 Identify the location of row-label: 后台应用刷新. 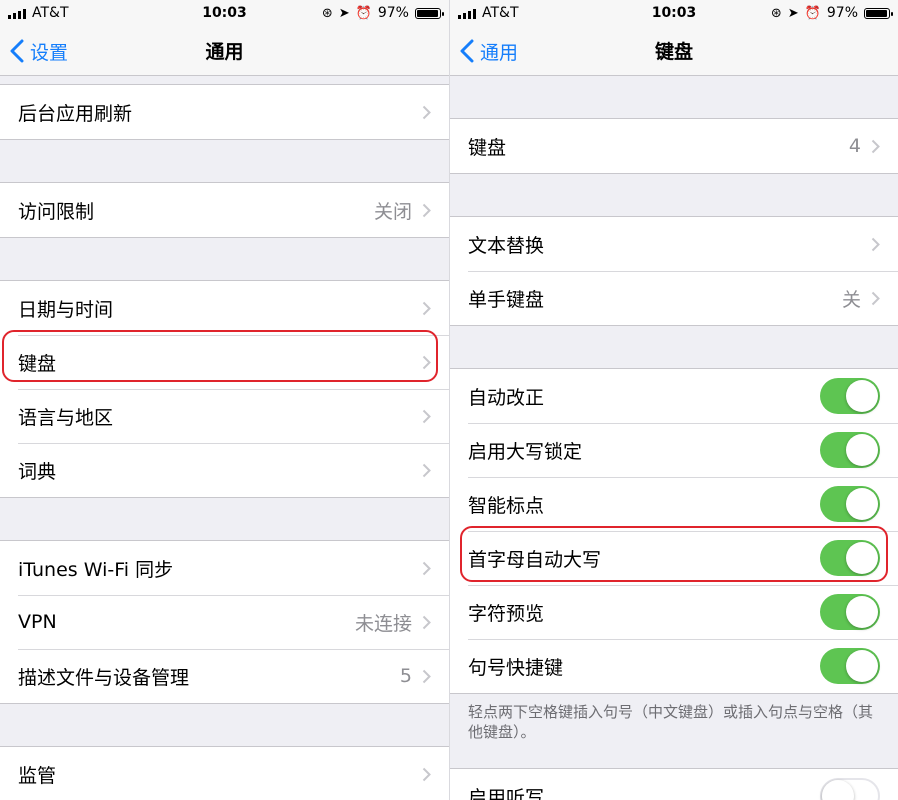
(75, 113).